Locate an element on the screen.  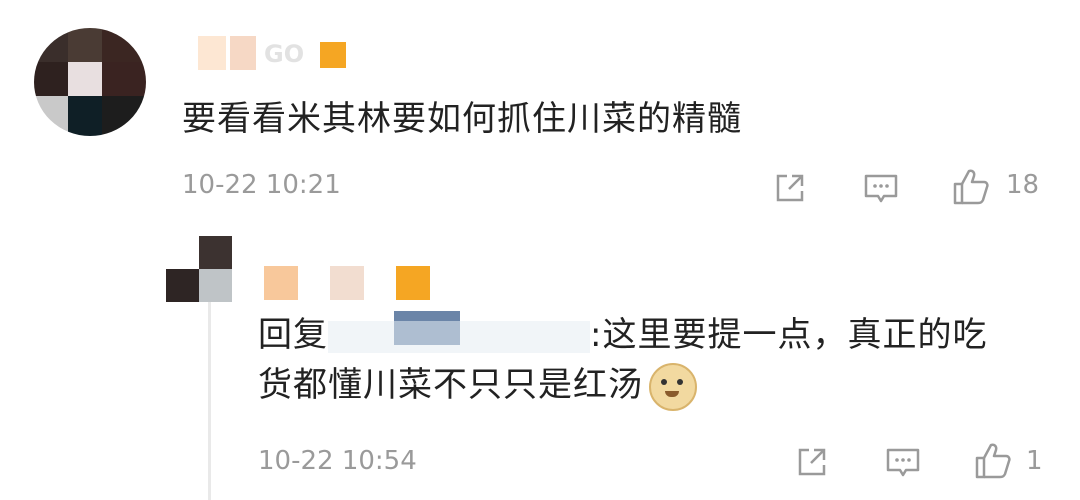
comment-timestamp: 10-22 10:21 is located at coordinates (261, 185).